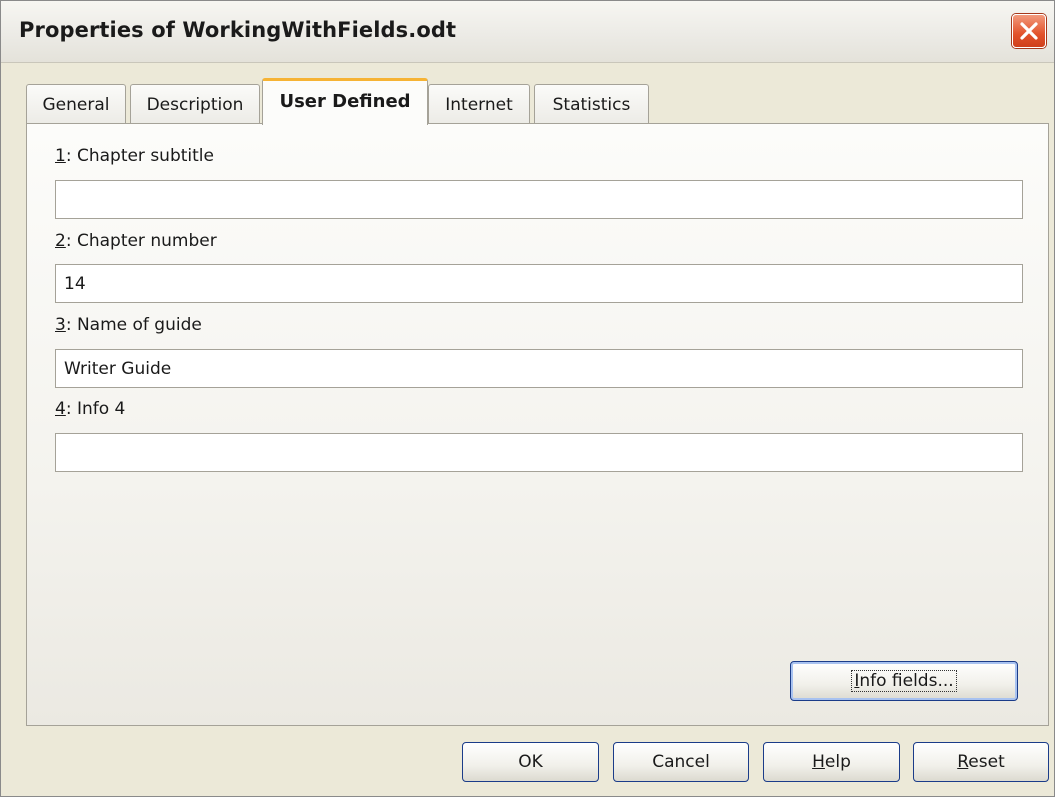  What do you see at coordinates (139, 156) in the screenshot?
I see `field-1-label-text: : Chapter subtitle` at bounding box center [139, 156].